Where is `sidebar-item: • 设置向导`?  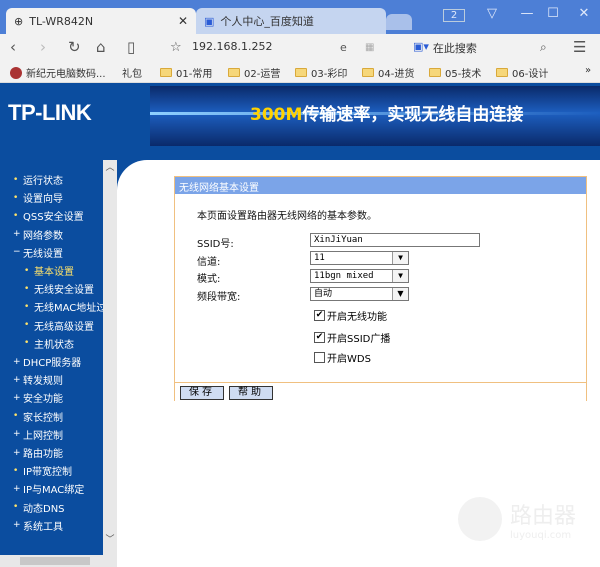
sidebar-item: • 设置向导 is located at coordinates (38, 198).